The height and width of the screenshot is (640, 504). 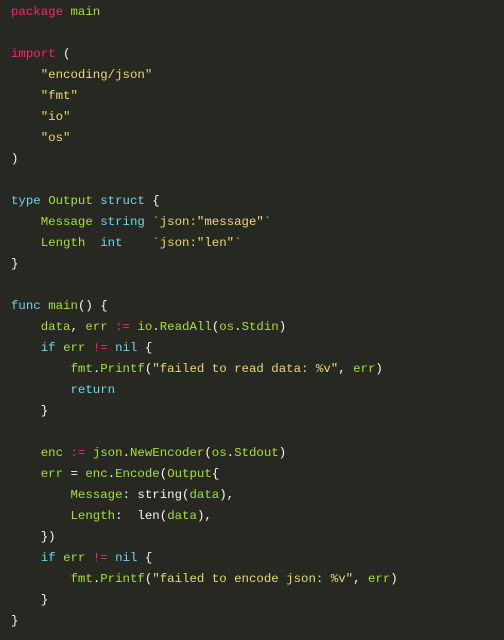 I want to click on punctuation-token: }), so click(x=33, y=537).